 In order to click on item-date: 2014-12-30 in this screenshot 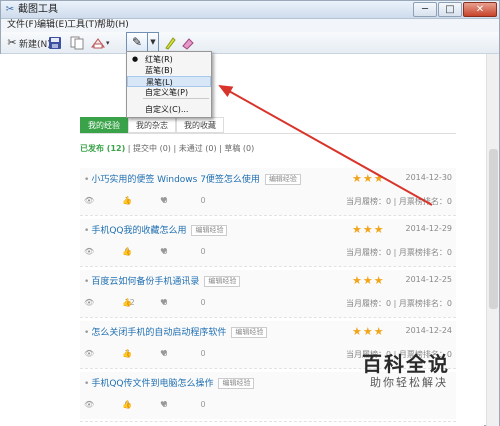, I will do `click(429, 177)`.